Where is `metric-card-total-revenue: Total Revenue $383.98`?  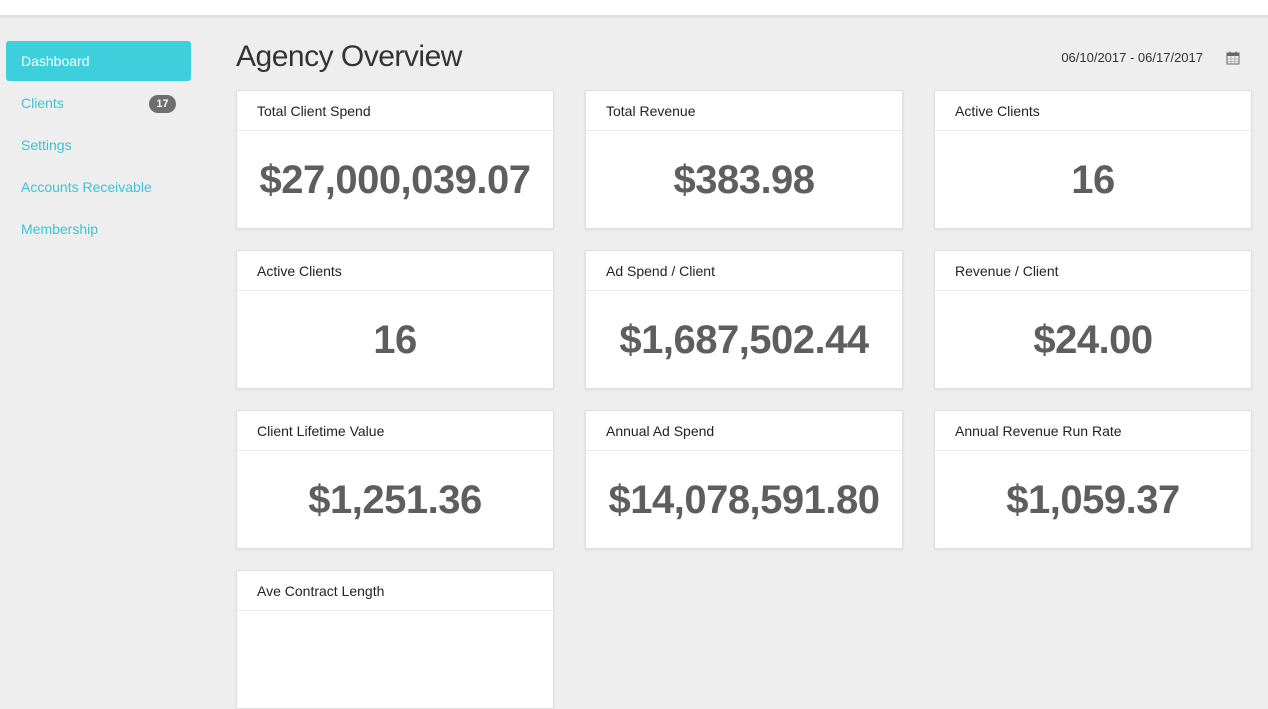 metric-card-total-revenue: Total Revenue $383.98 is located at coordinates (744, 159).